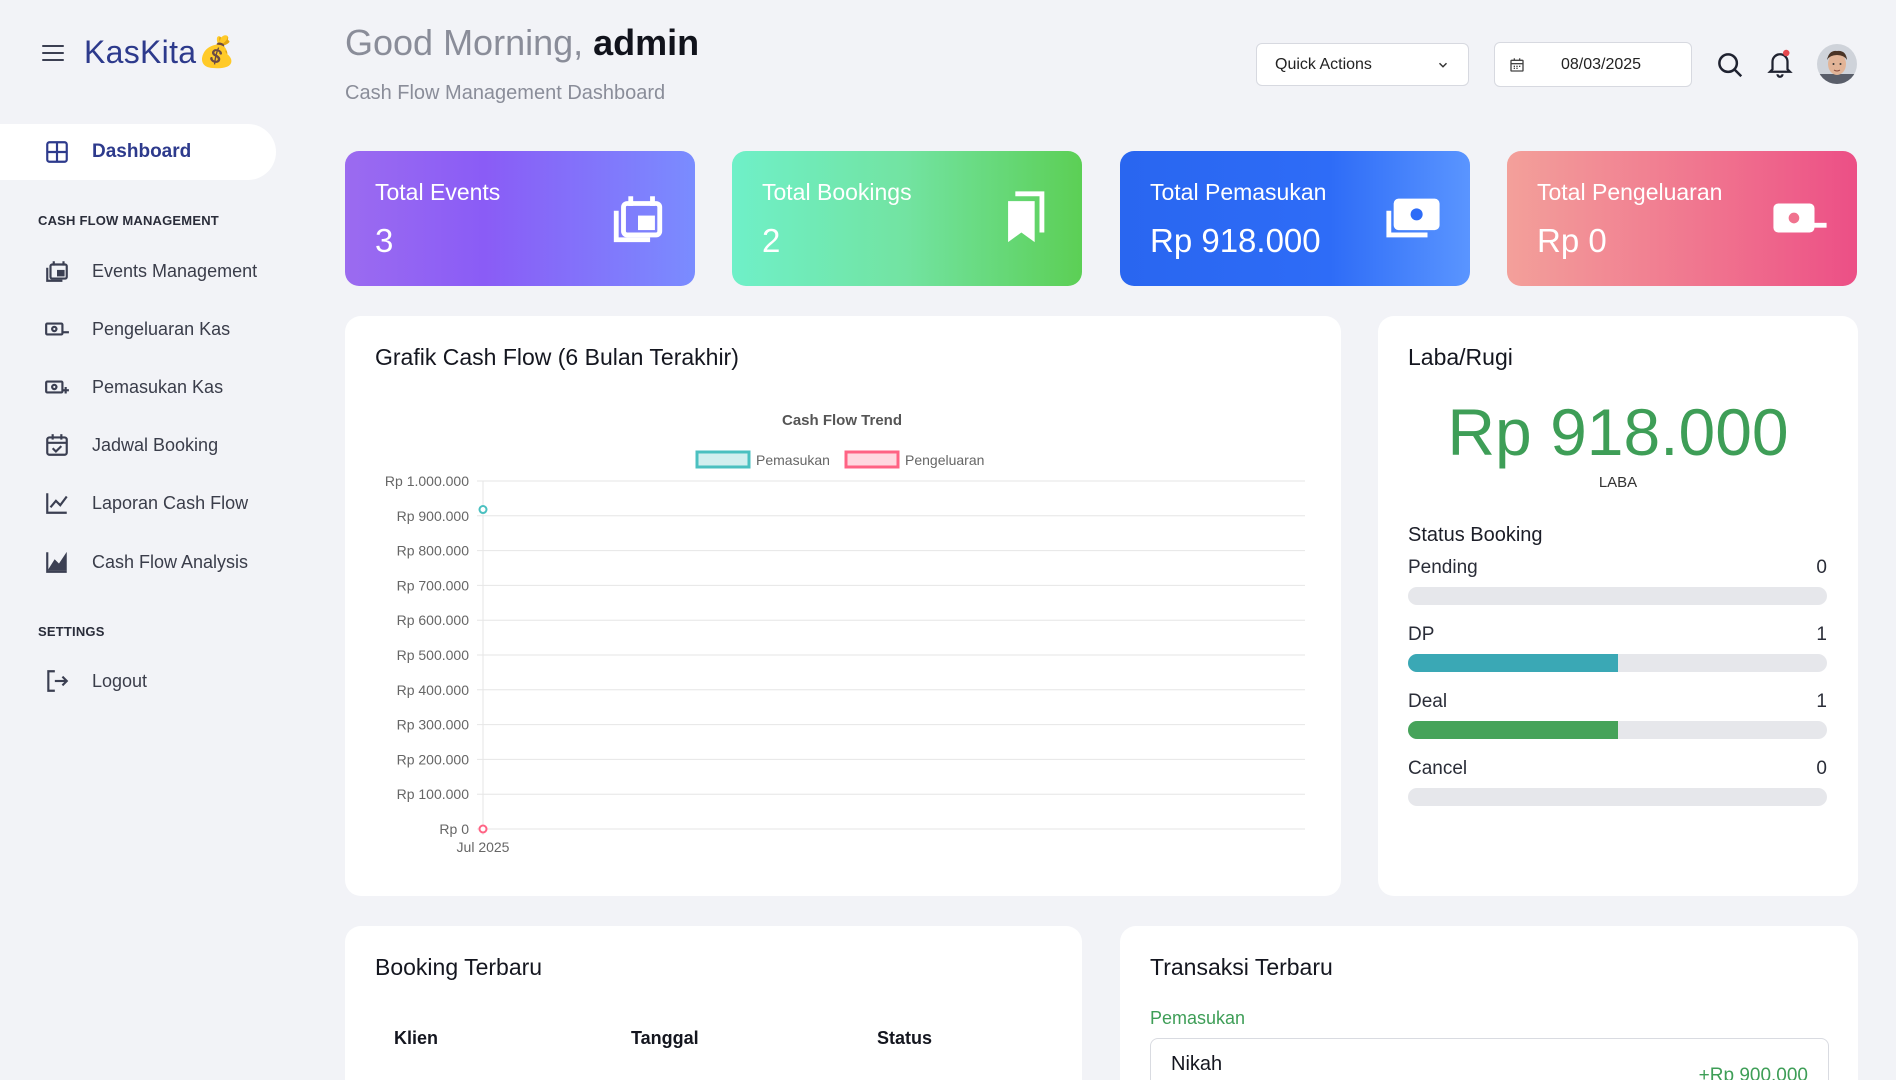 The image size is (1896, 1080). Describe the element at coordinates (57, 503) in the screenshot. I see `line-chart-icon` at that location.